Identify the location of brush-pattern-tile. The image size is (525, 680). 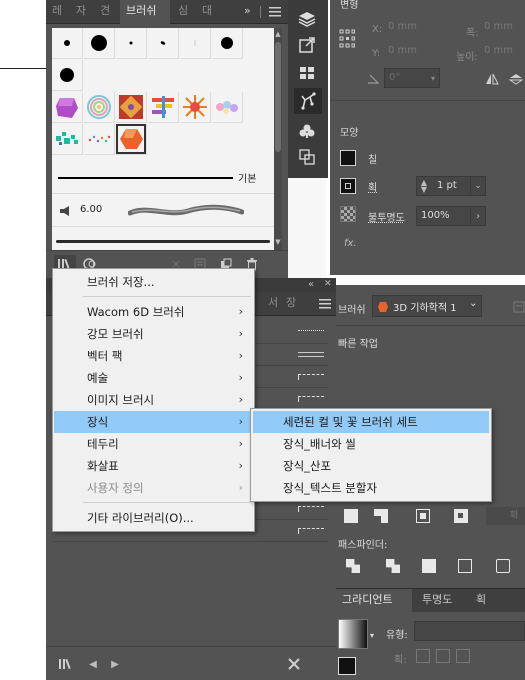
(163, 107).